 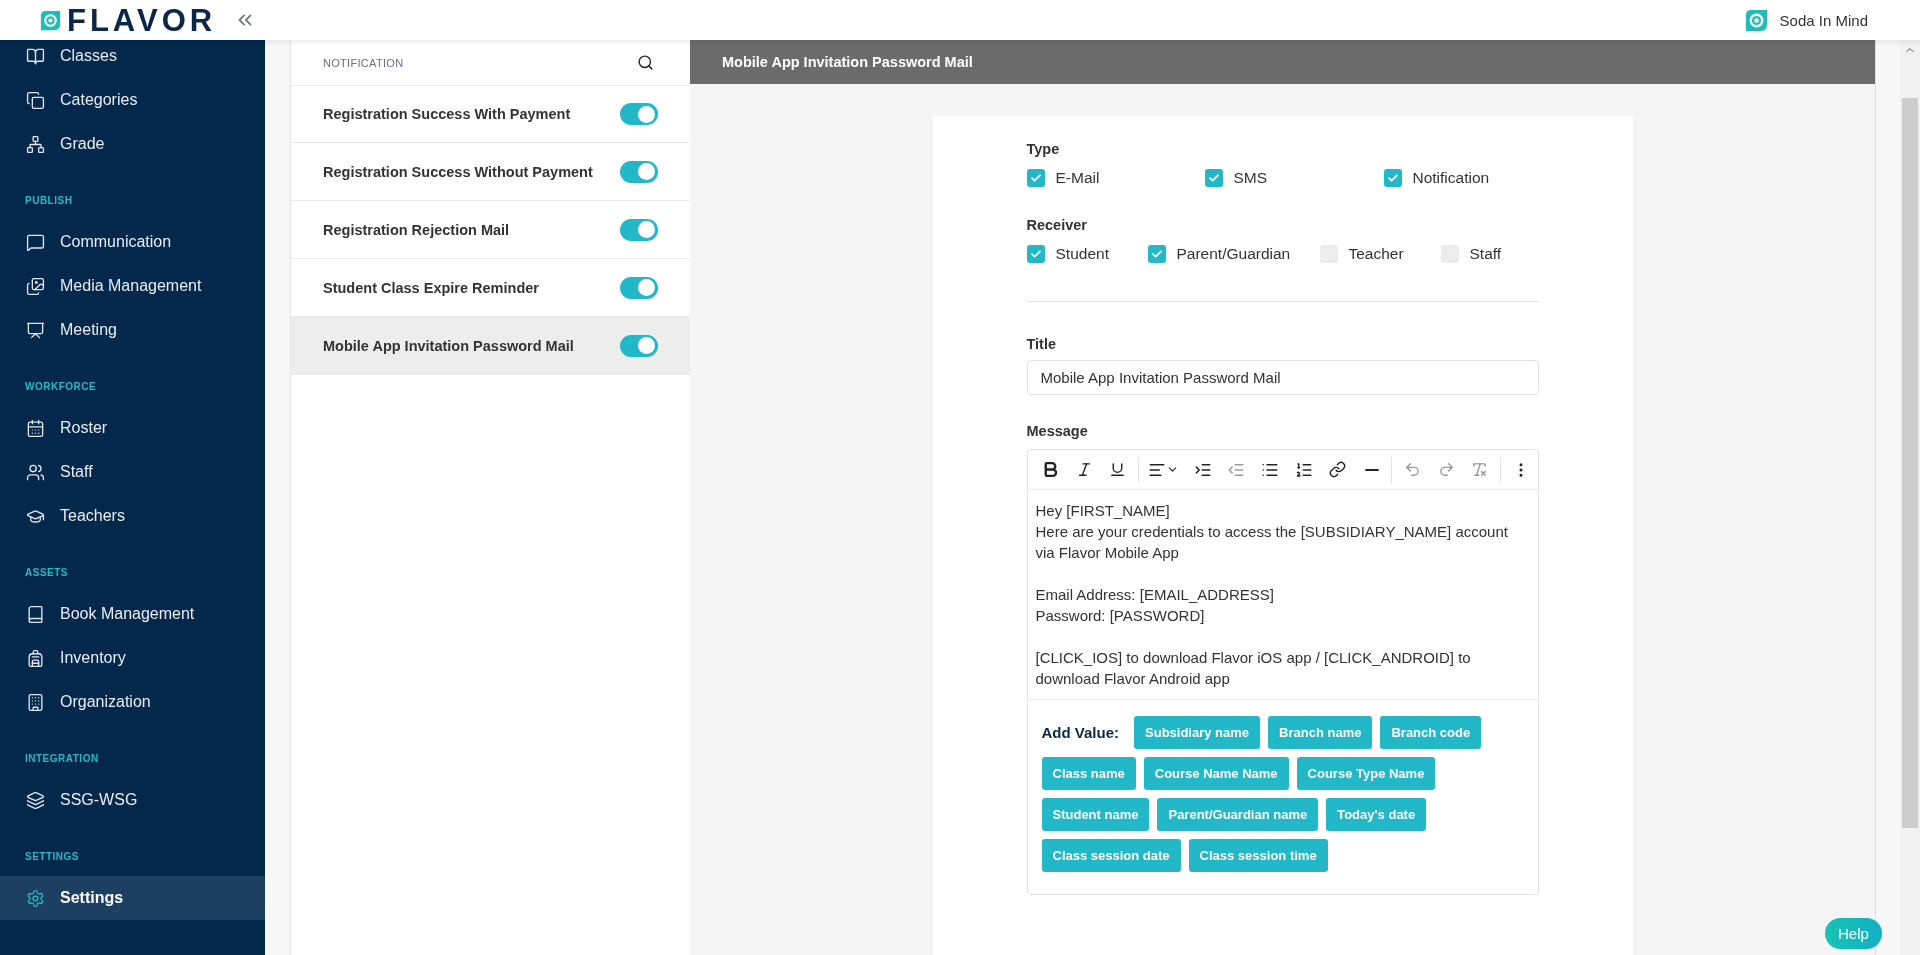 I want to click on search-icon, so click(x=645, y=62).